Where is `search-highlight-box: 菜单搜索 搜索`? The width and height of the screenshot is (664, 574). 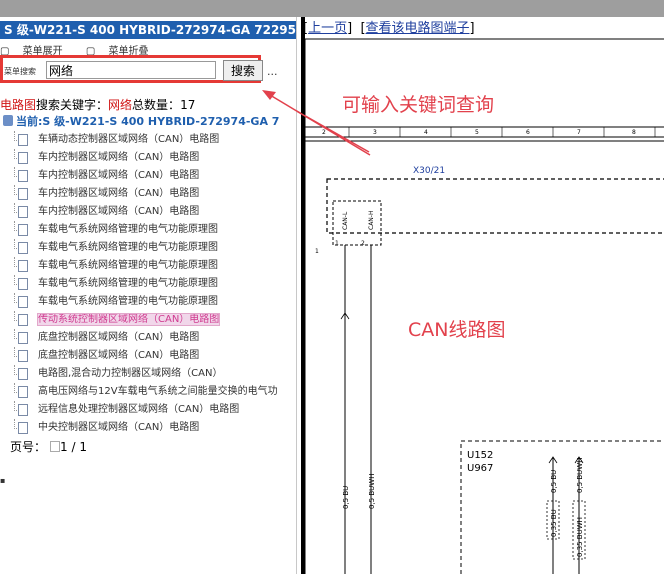 search-highlight-box: 菜单搜索 搜索 is located at coordinates (131, 69).